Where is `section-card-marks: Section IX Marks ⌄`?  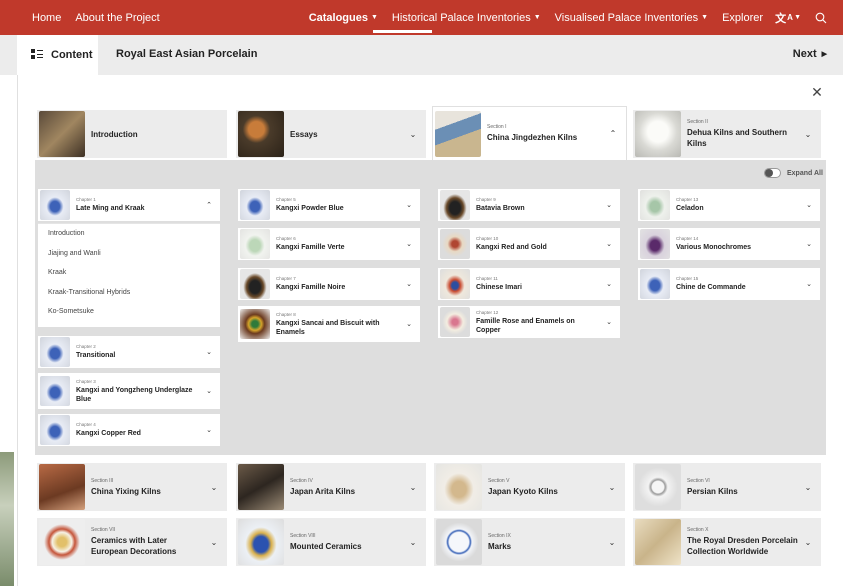
section-card-marks: Section IX Marks ⌄ is located at coordinates (529, 542).